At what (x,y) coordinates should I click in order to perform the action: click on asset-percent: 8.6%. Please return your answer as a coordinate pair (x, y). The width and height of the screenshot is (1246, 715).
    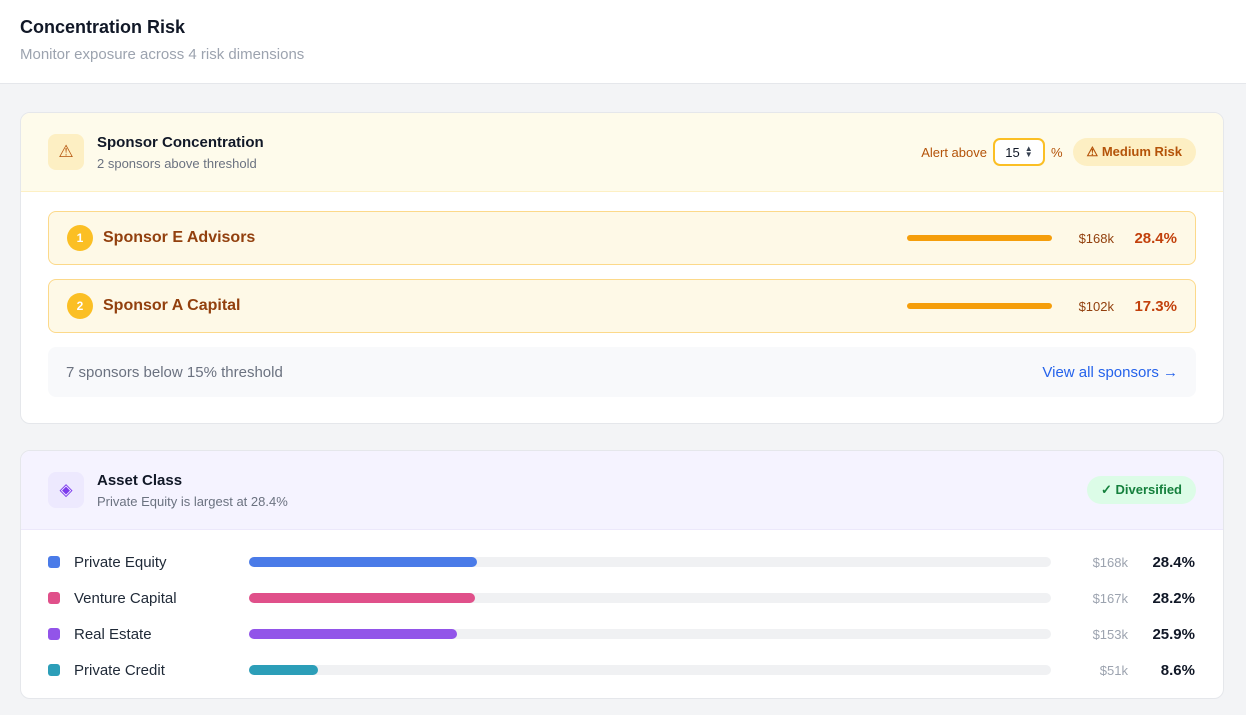
    Looking at the image, I should click on (1177, 670).